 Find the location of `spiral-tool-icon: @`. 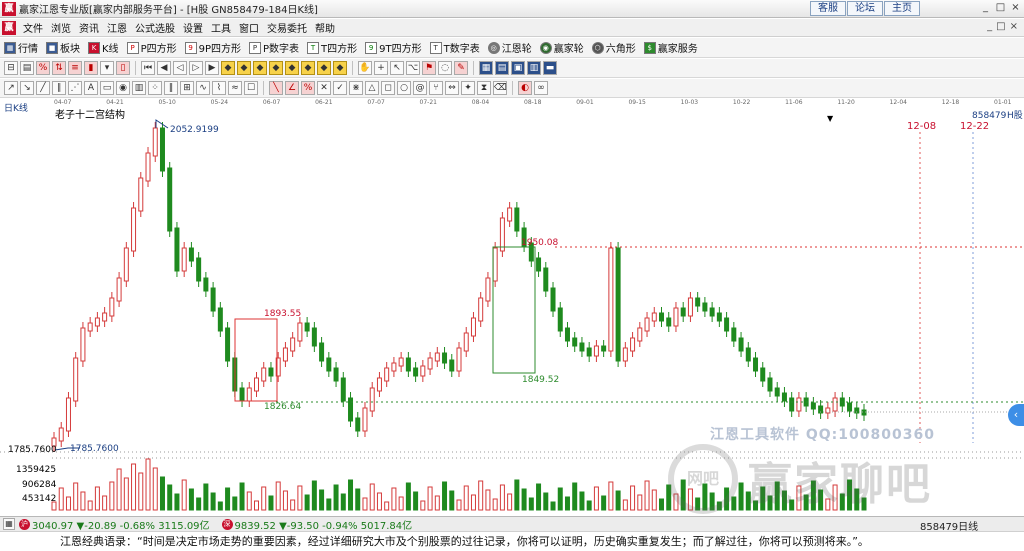

spiral-tool-icon: @ is located at coordinates (420, 88).